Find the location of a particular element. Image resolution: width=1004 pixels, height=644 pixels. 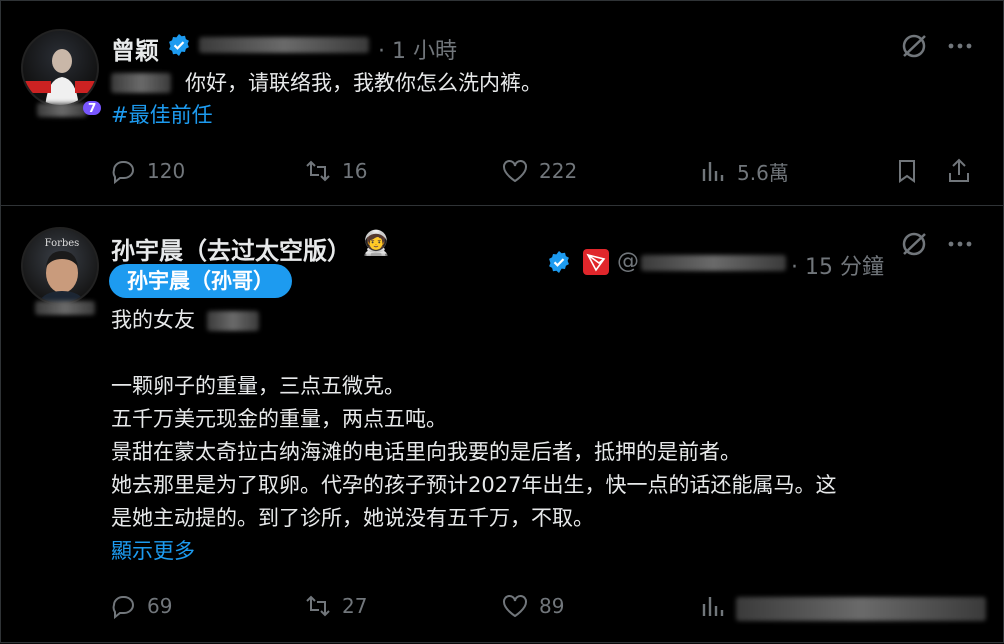

avatar-text: Forbes is located at coordinates (62, 243).